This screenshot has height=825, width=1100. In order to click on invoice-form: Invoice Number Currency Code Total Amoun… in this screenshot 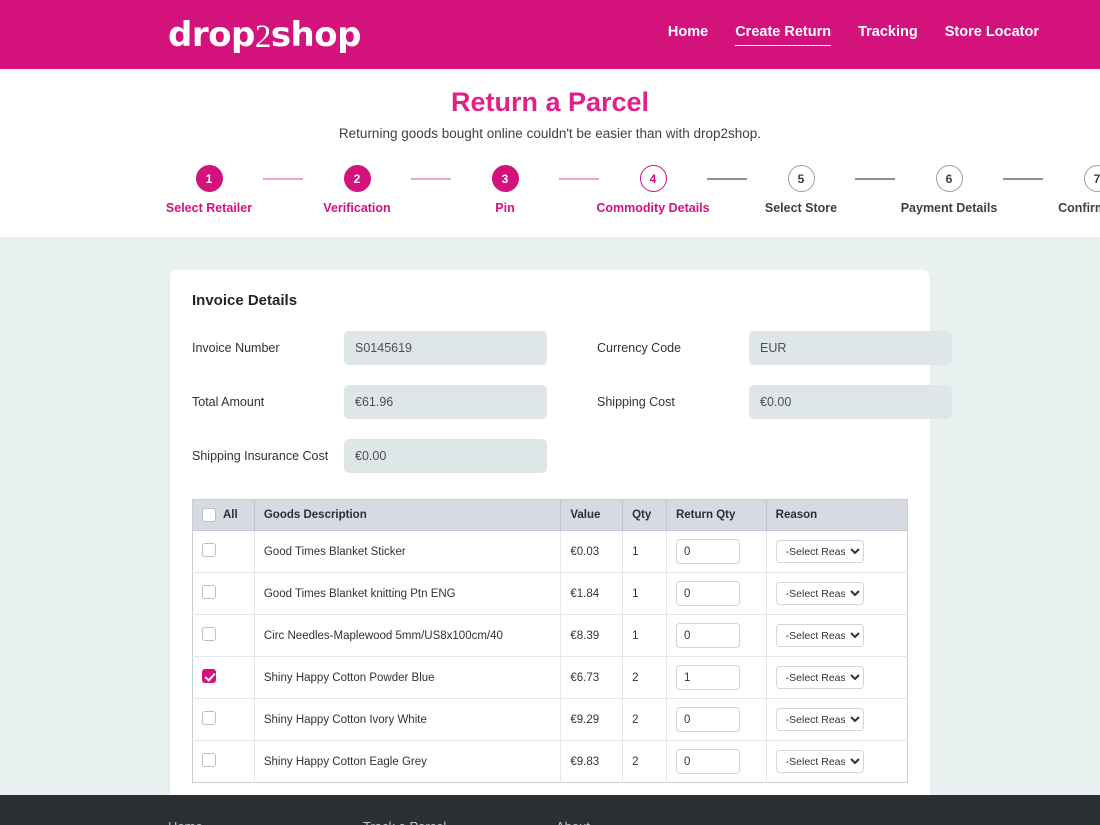, I will do `click(572, 402)`.